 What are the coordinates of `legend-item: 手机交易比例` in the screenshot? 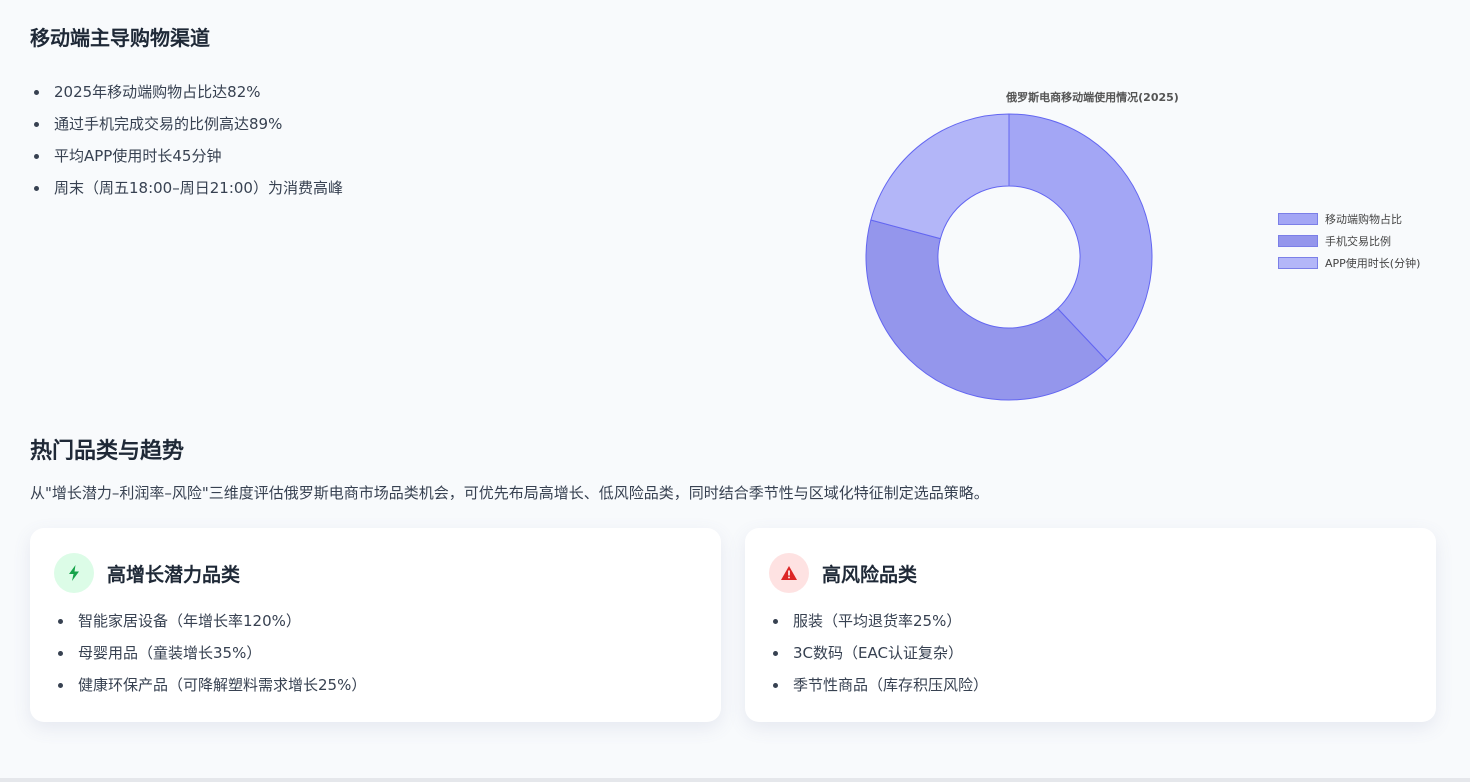 It's located at (1349, 241).